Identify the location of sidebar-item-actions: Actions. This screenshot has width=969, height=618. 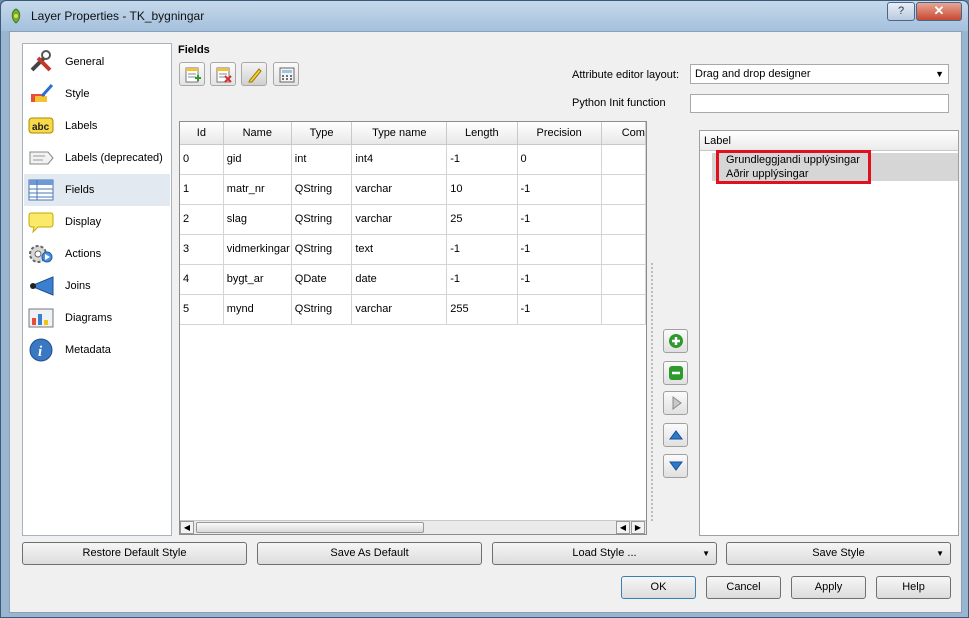
(97, 254).